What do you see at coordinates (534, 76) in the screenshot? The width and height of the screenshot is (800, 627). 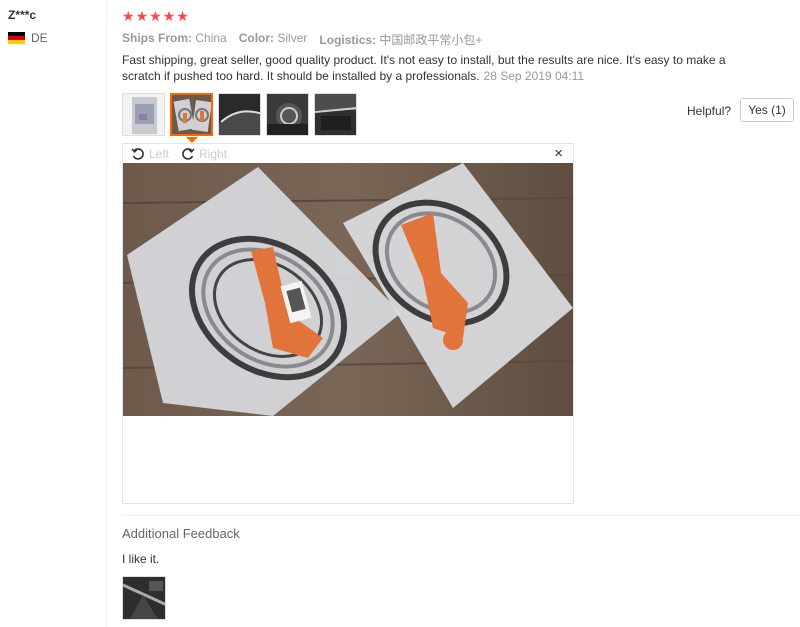 I see `review-date: 28 Sep 2019 04:11` at bounding box center [534, 76].